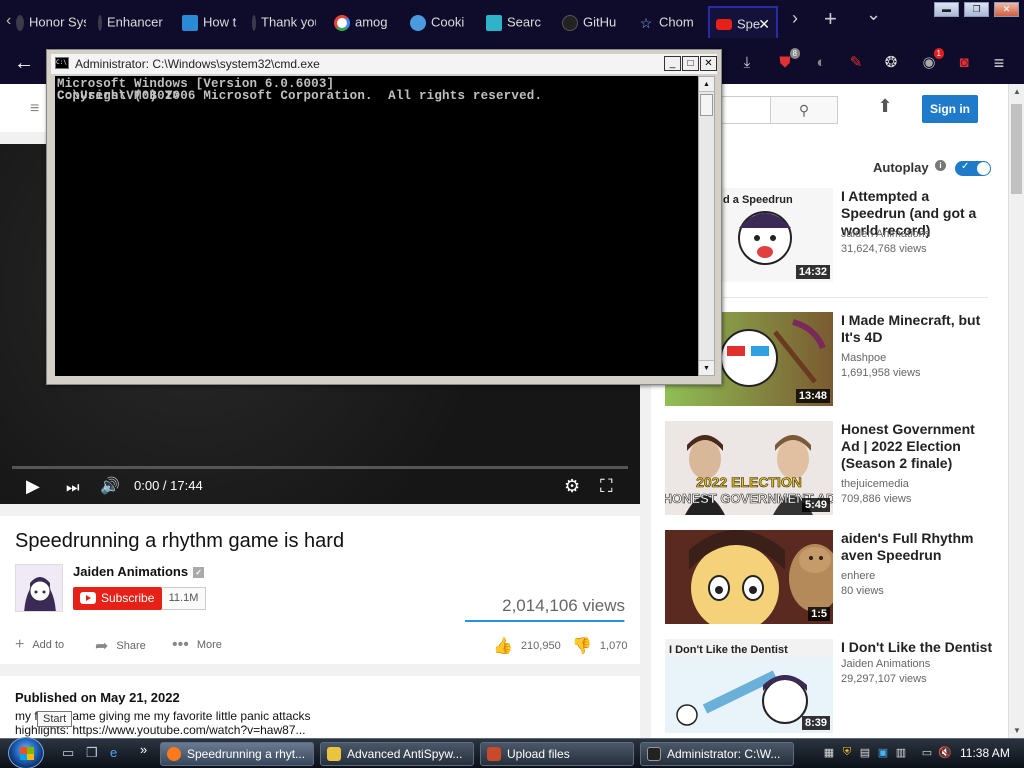 Image resolution: width=1024 pixels, height=768 pixels. I want to click on github-icon, so click(570, 22).